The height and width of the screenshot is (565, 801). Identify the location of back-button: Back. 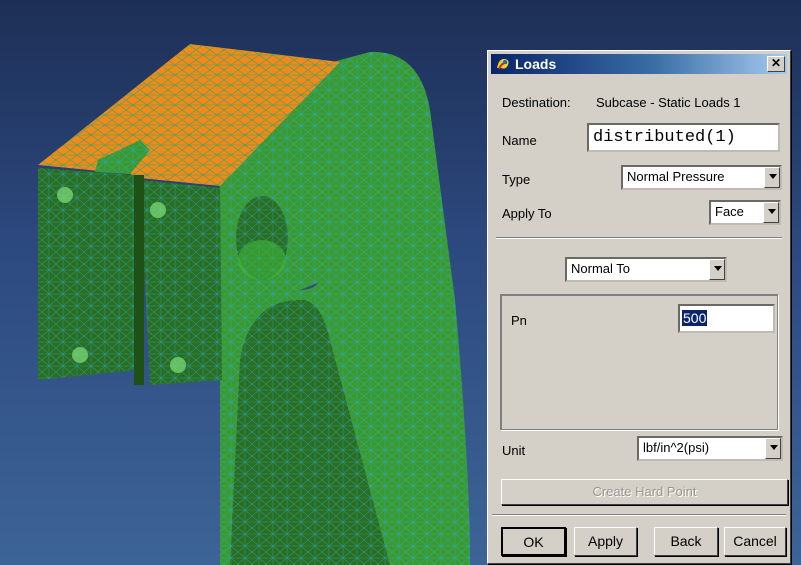
(686, 541).